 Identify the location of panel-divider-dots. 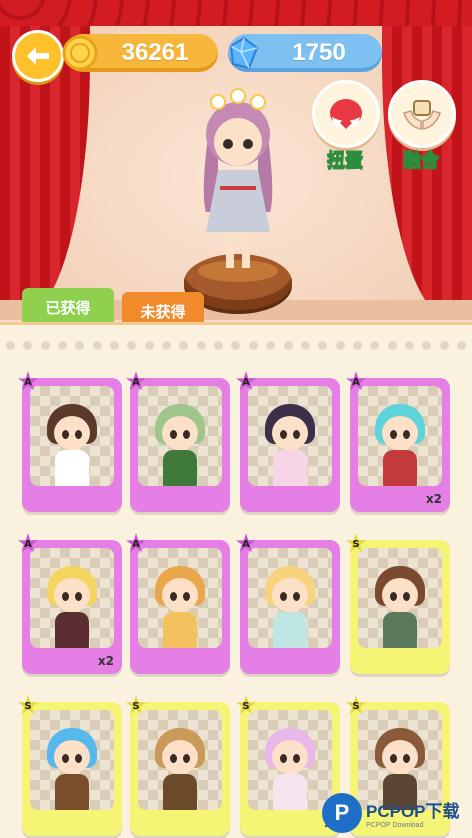
(236, 346).